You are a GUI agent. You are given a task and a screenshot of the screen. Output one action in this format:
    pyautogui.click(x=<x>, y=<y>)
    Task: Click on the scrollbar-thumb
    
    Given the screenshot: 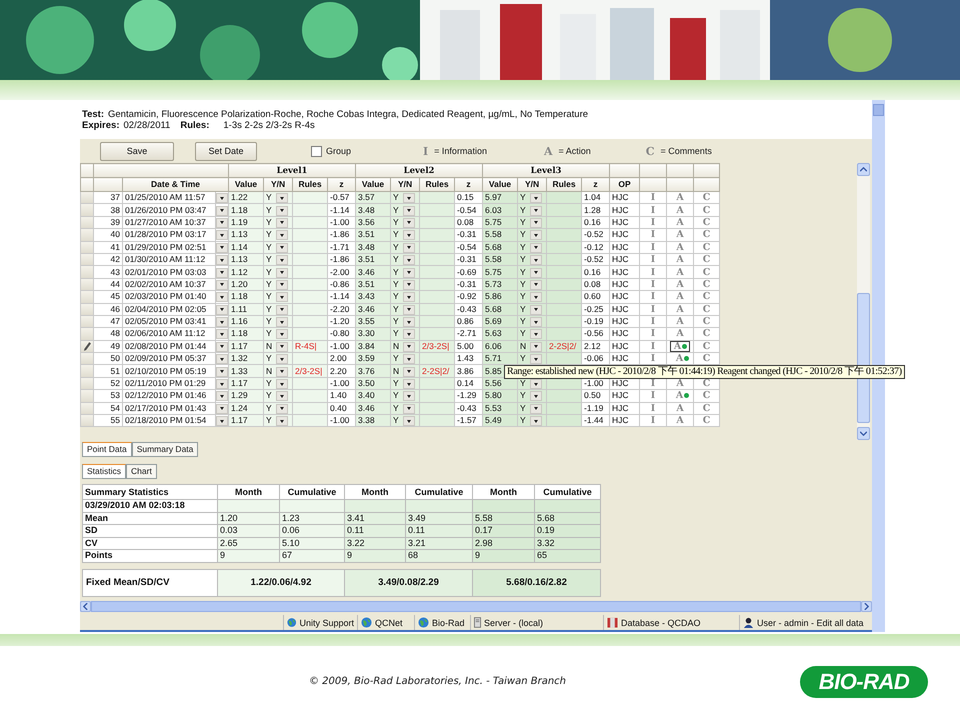 What is the action you would take?
    pyautogui.click(x=878, y=110)
    